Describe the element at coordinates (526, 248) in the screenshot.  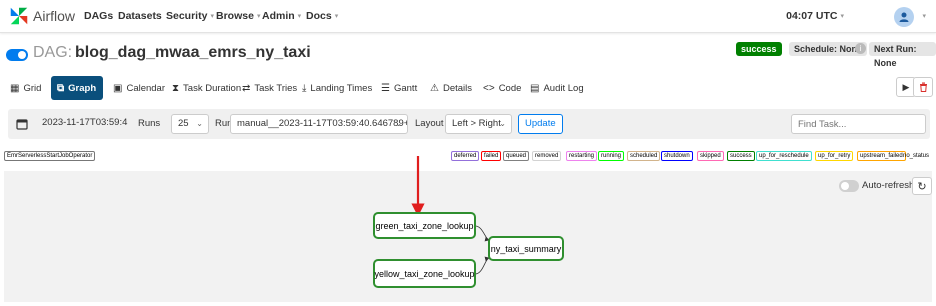
I see `task-node-ny-taxi-summary: ny_taxi_summary` at that location.